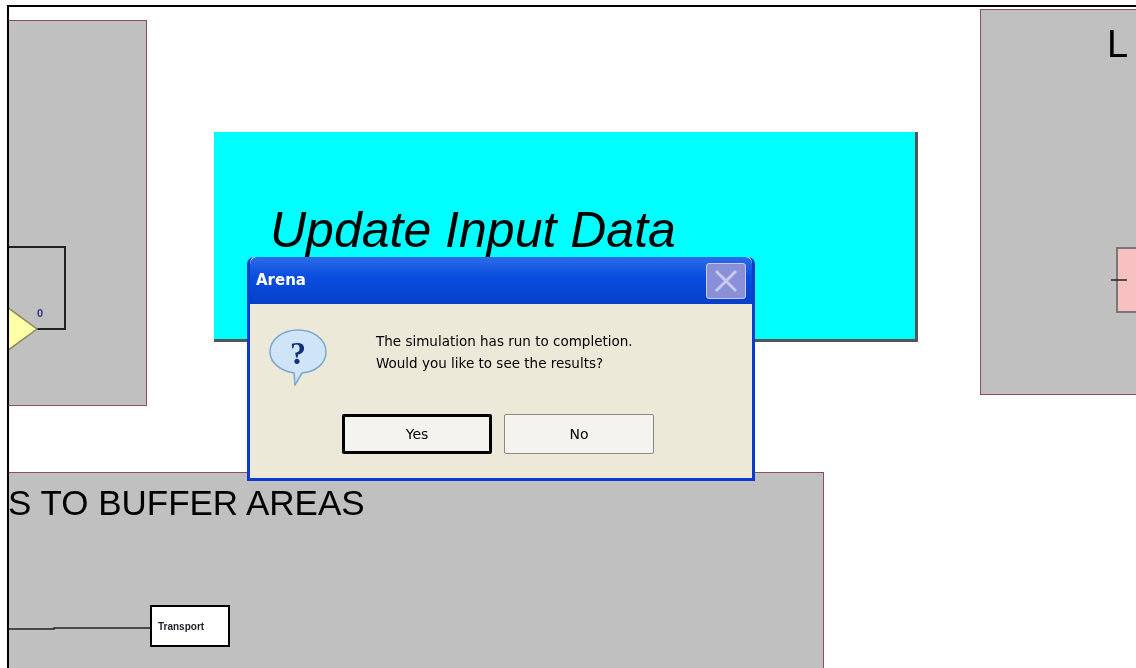 The image size is (1136, 668). Describe the element at coordinates (579, 434) in the screenshot. I see `dialog-button: No` at that location.